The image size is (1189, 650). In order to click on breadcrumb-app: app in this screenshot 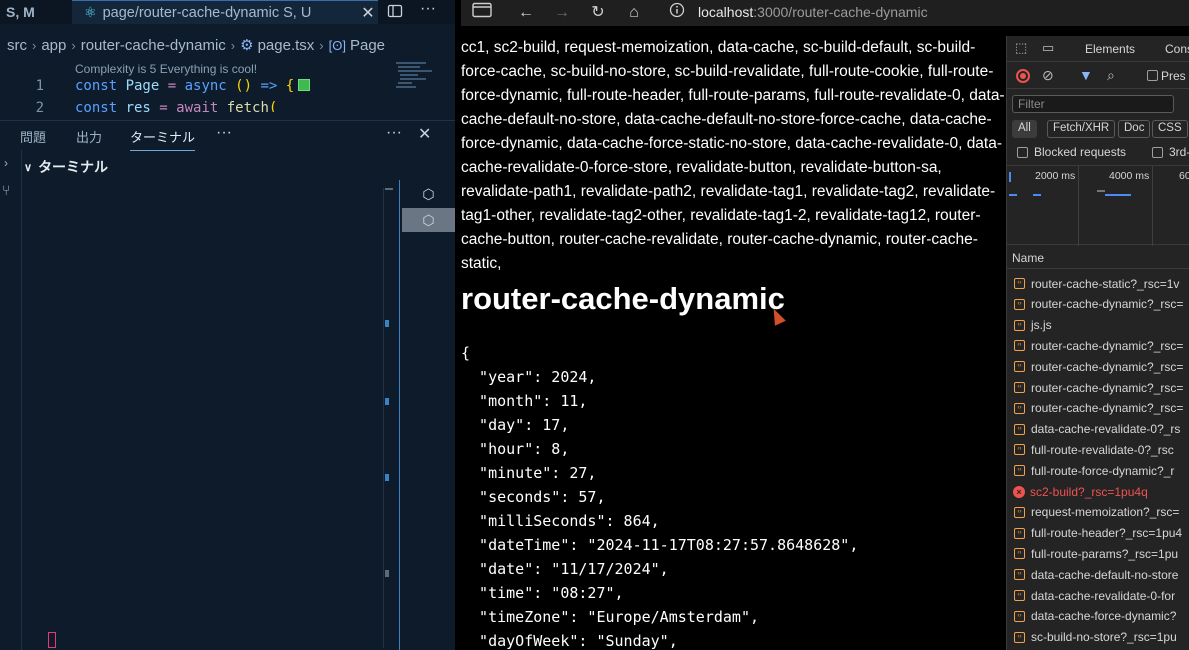, I will do `click(53, 45)`.